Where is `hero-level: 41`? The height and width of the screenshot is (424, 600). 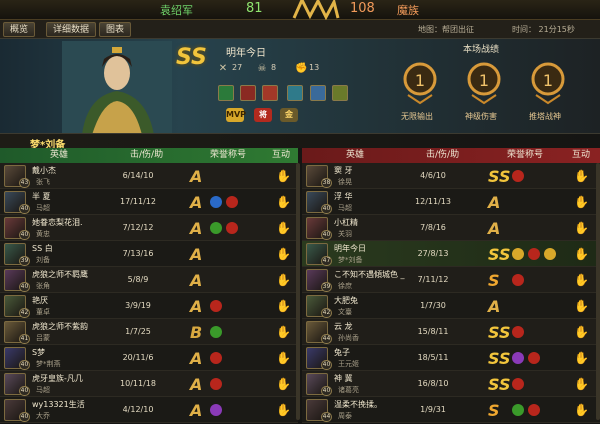
hero-level: 41 is located at coordinates (24, 339).